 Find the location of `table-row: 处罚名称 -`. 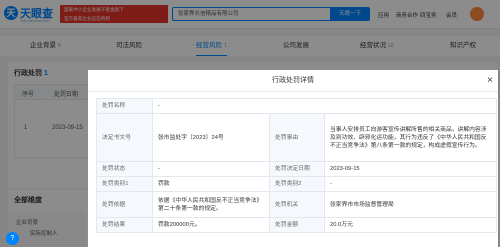

table-row: 处罚名称 - is located at coordinates (296, 106).